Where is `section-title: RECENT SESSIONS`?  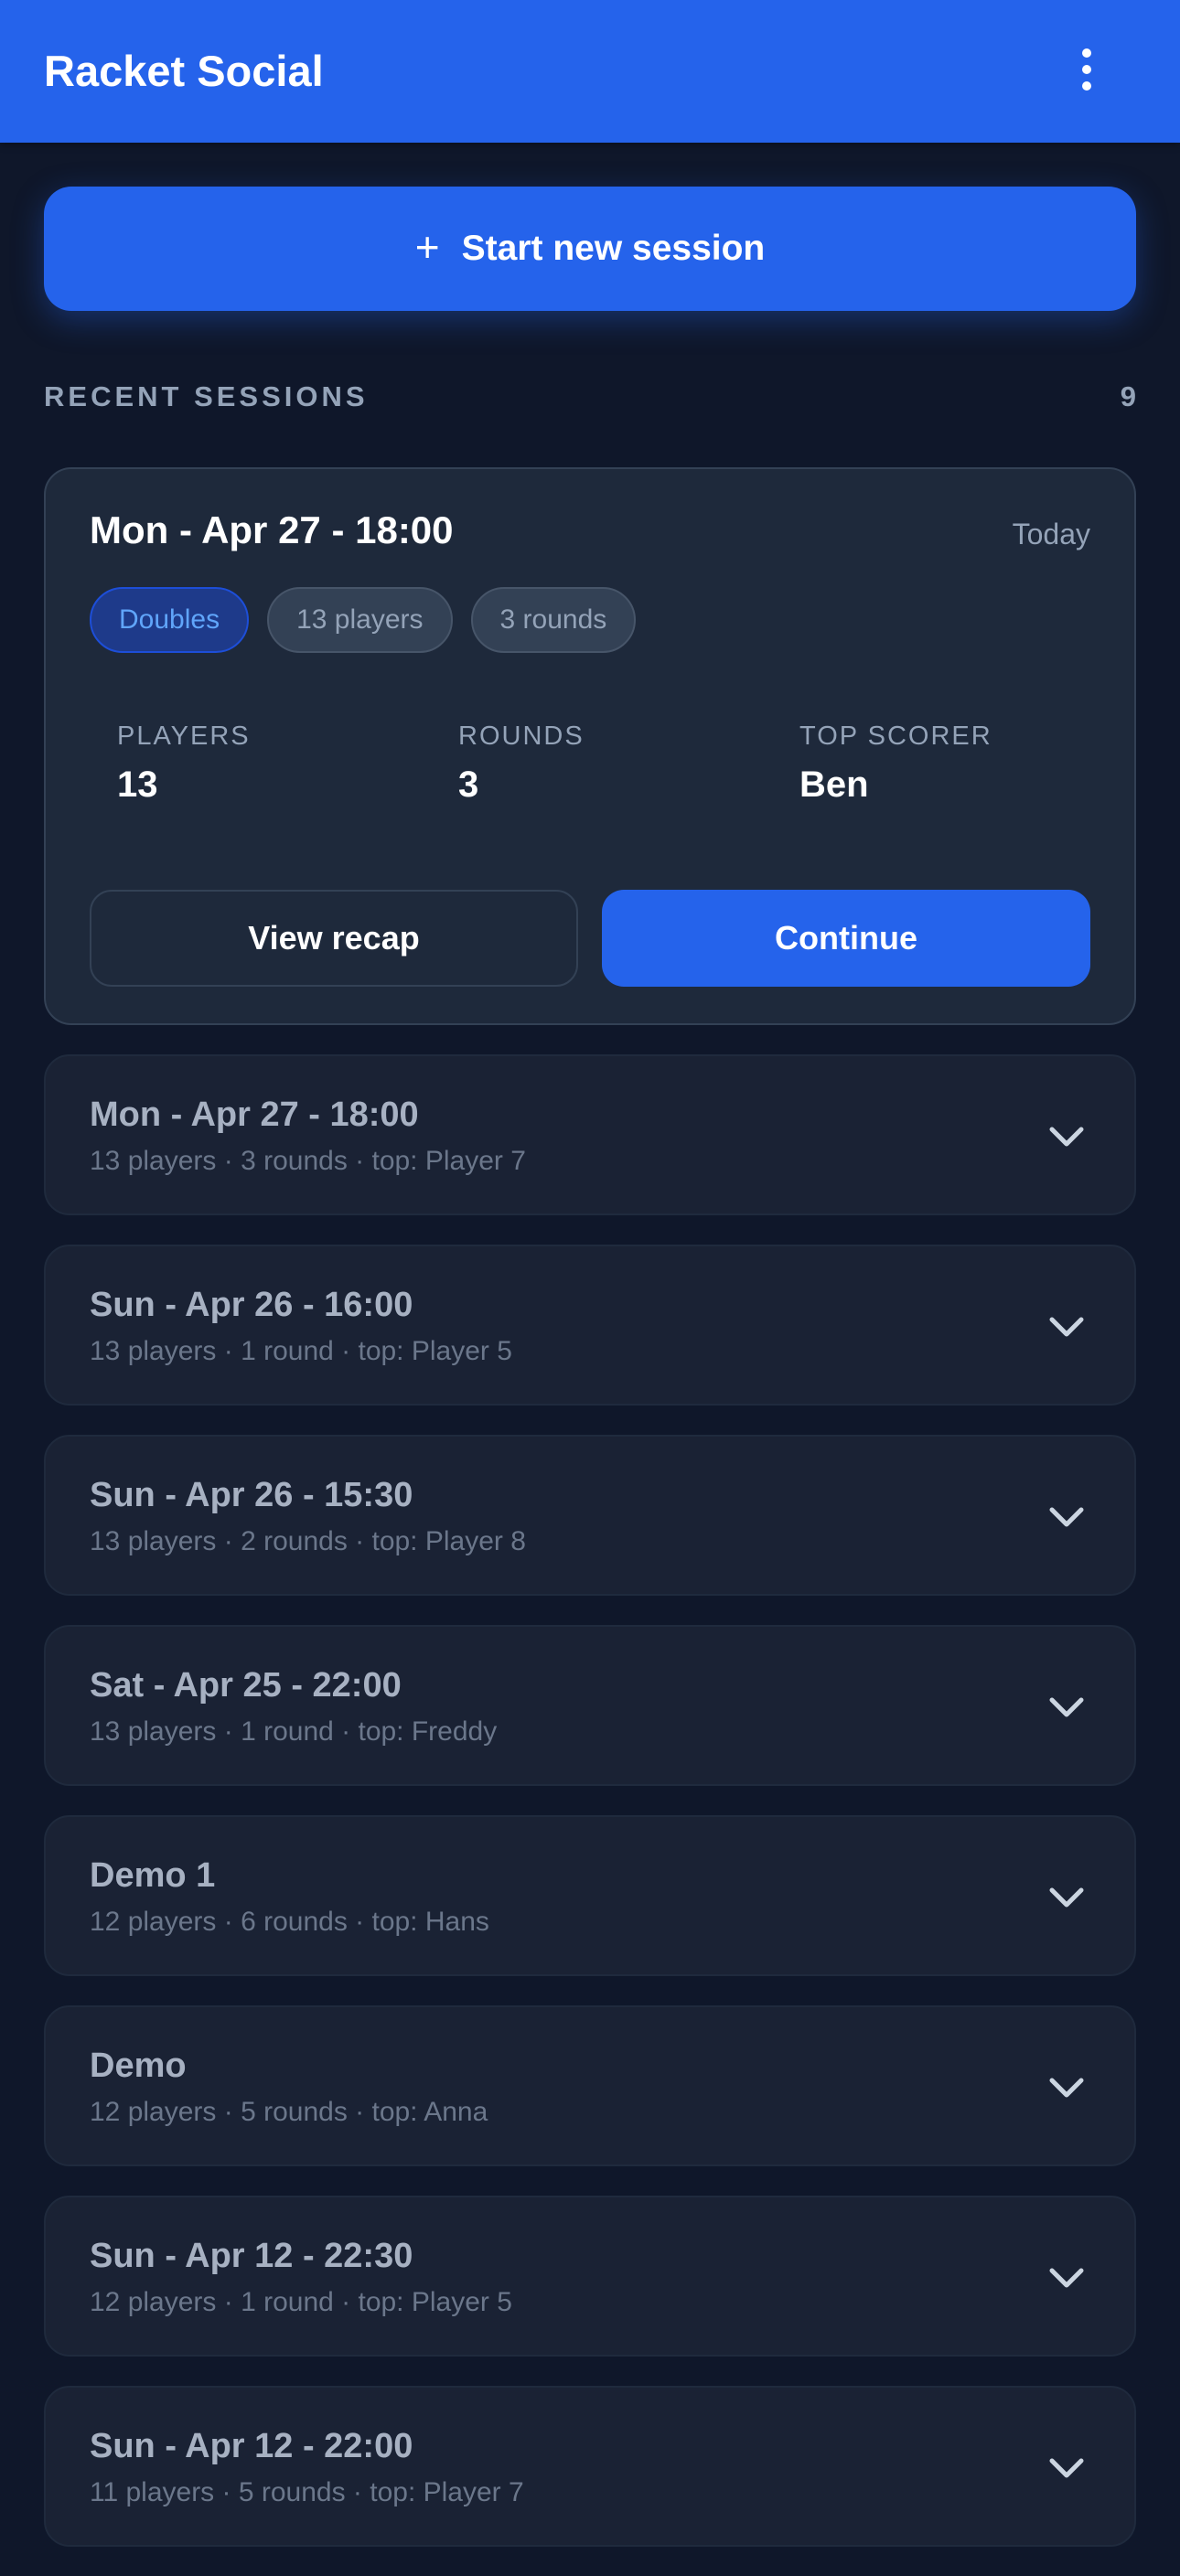 section-title: RECENT SESSIONS is located at coordinates (206, 396).